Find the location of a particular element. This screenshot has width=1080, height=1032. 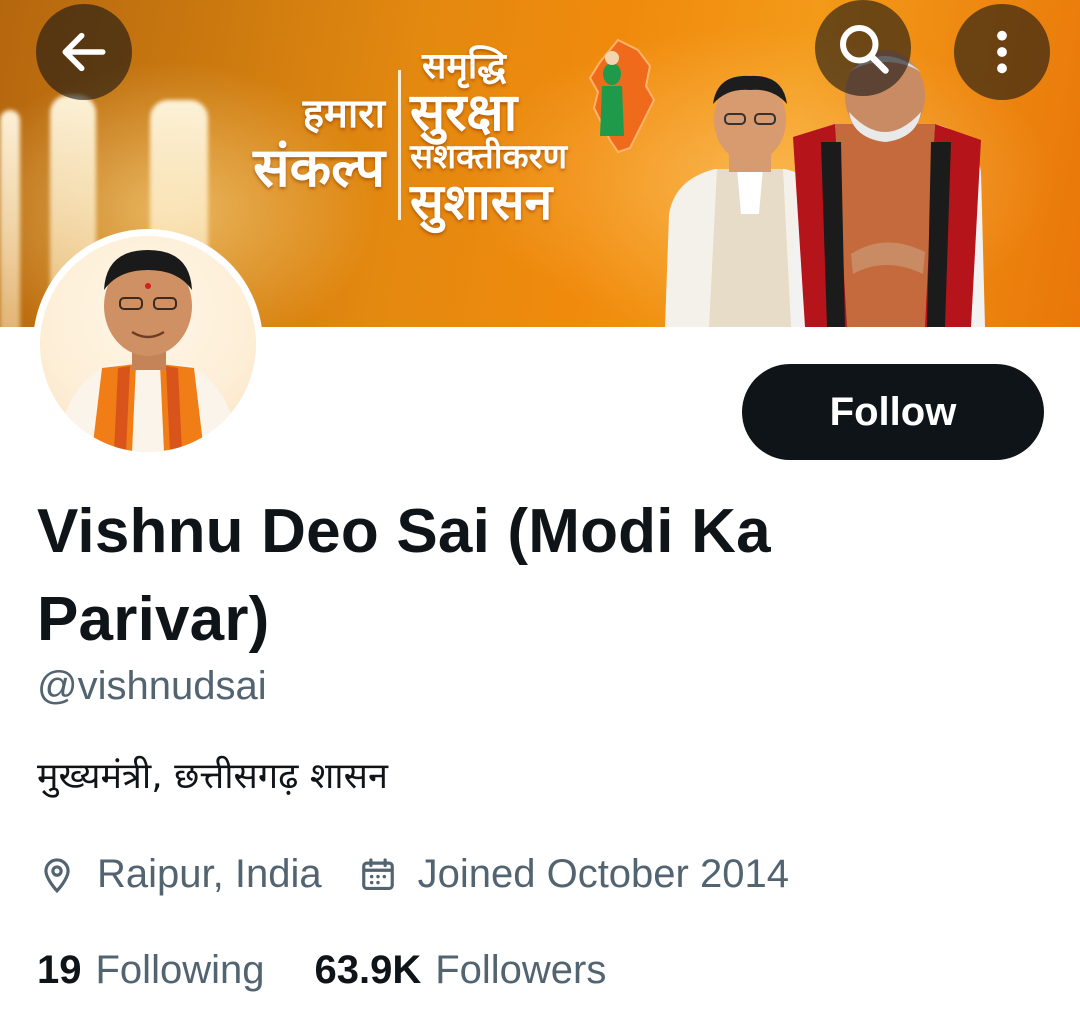

profile-location: Raipur, India is located at coordinates (179, 874).